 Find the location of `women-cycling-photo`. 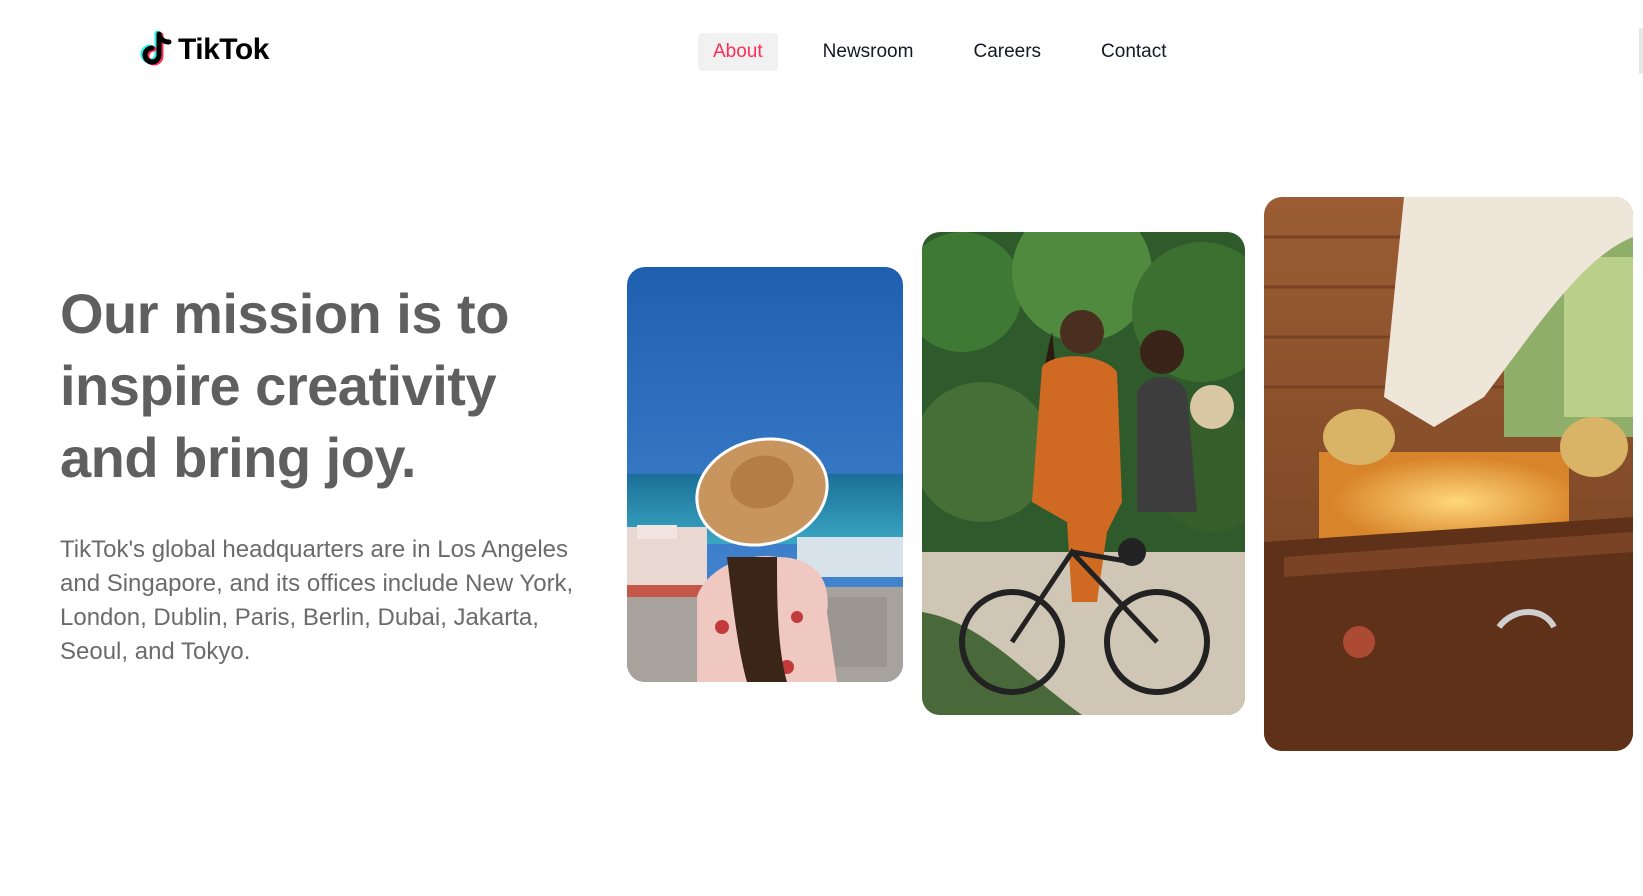

women-cycling-photo is located at coordinates (1083, 473).